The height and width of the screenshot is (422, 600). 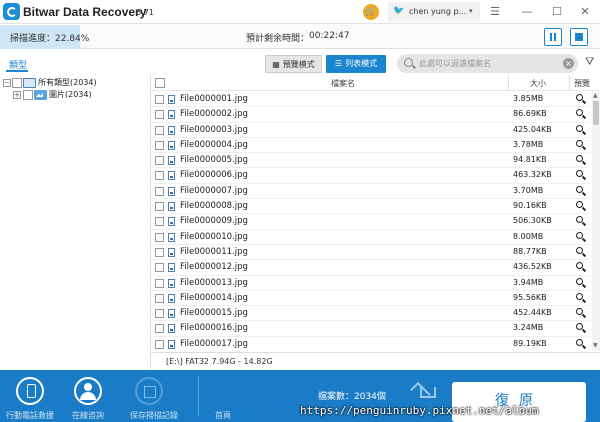 I want to click on table-row: File0000005.jpg 94.81KB, so click(x=370, y=161).